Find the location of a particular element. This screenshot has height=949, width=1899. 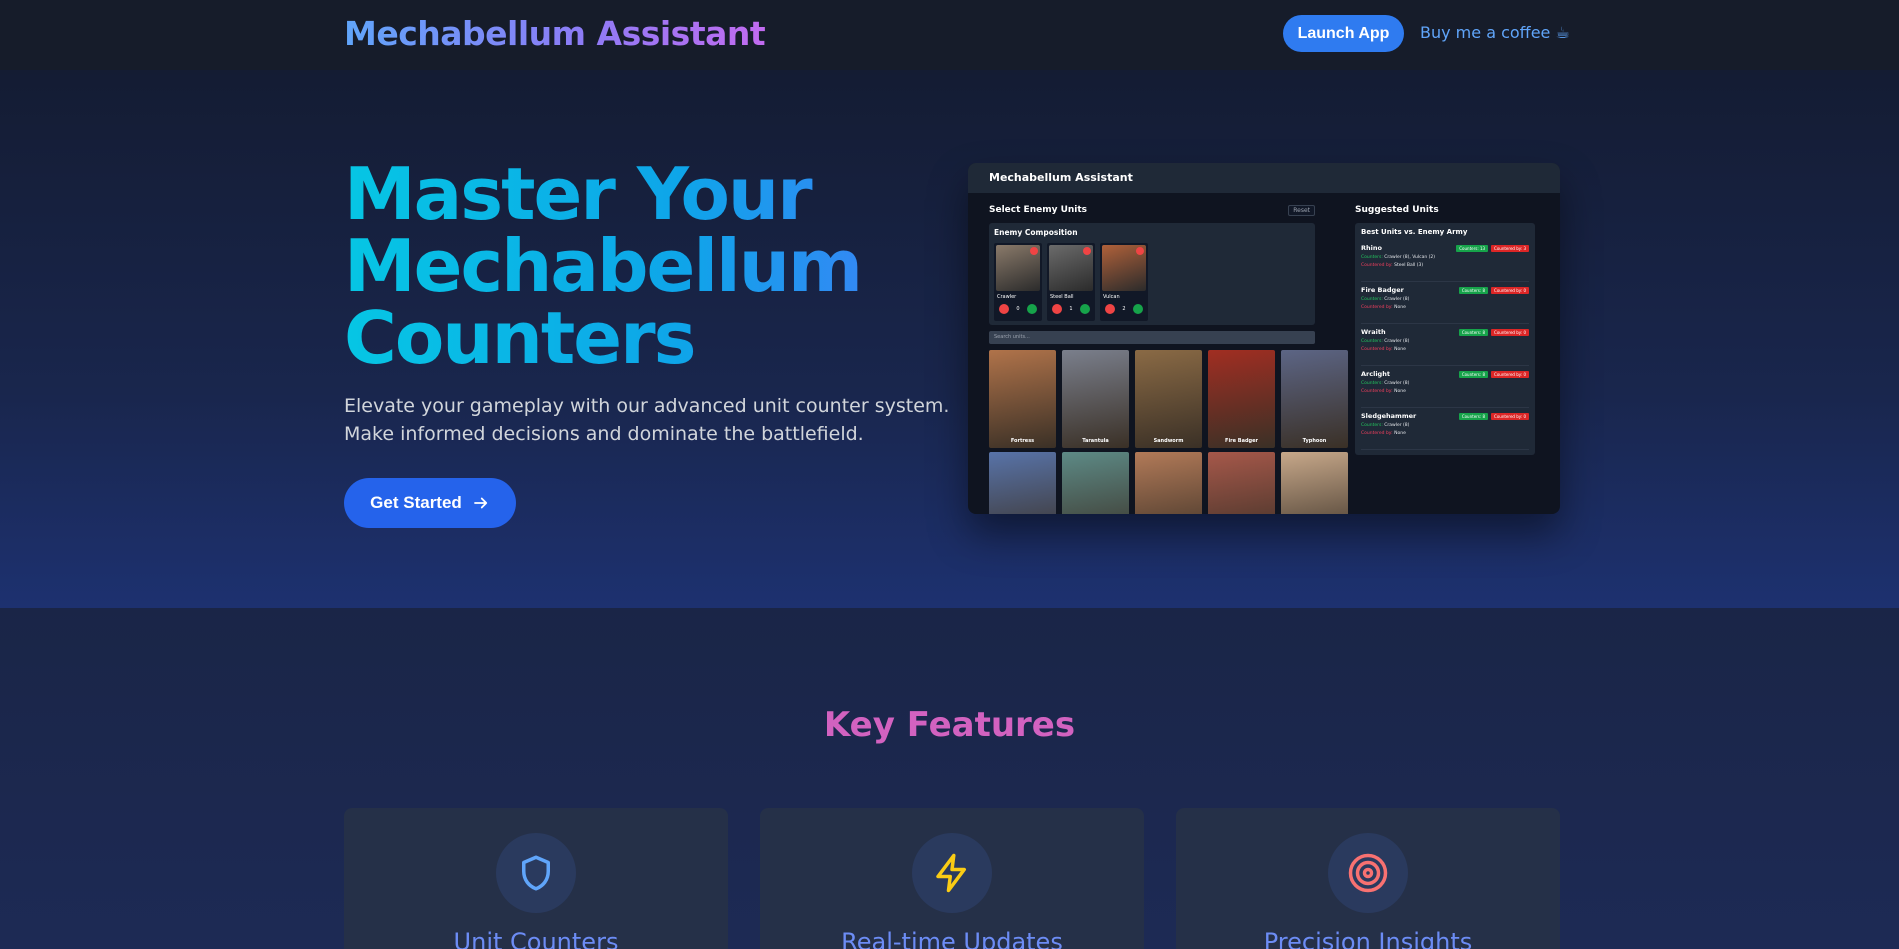

brand-logo: Mechabellum Assistant is located at coordinates (555, 33).